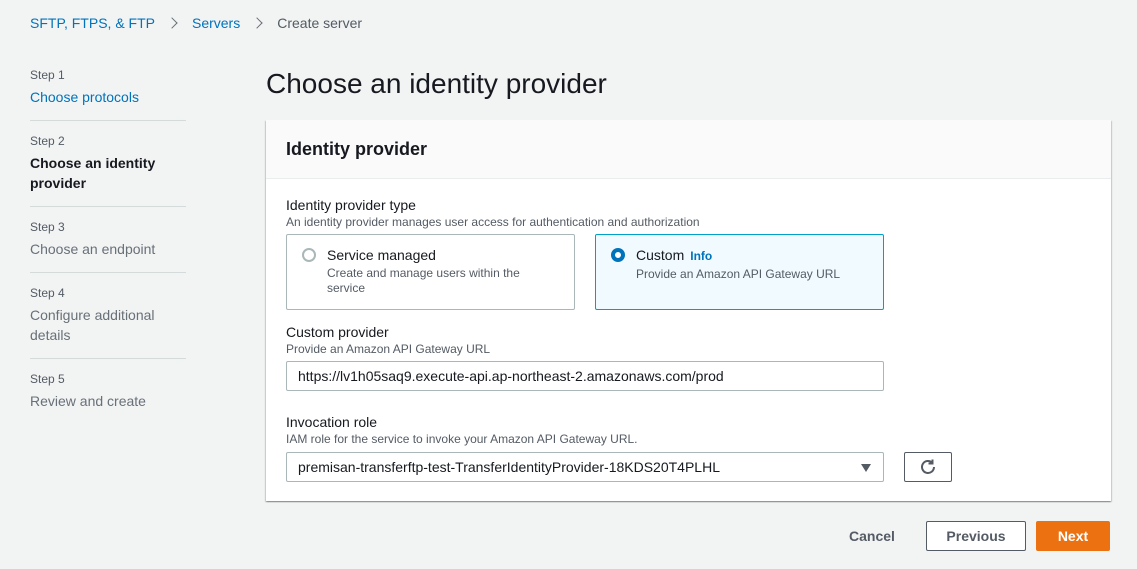  I want to click on step-2-label: Choose an identity provider, so click(93, 173).